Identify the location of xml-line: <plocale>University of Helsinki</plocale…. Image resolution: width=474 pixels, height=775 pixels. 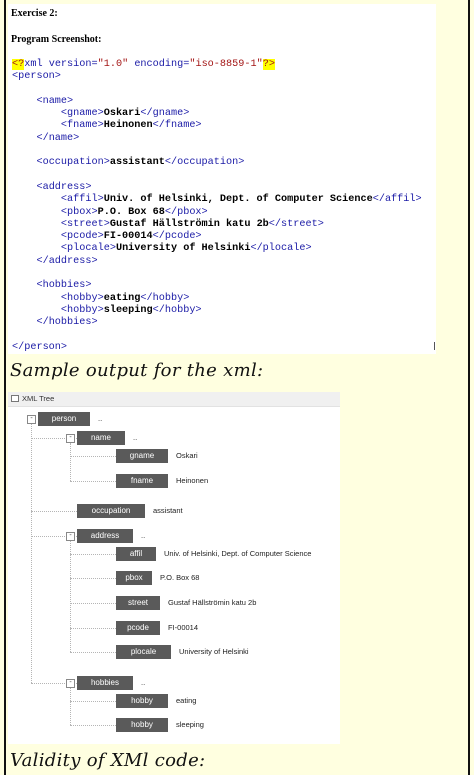
(224, 249).